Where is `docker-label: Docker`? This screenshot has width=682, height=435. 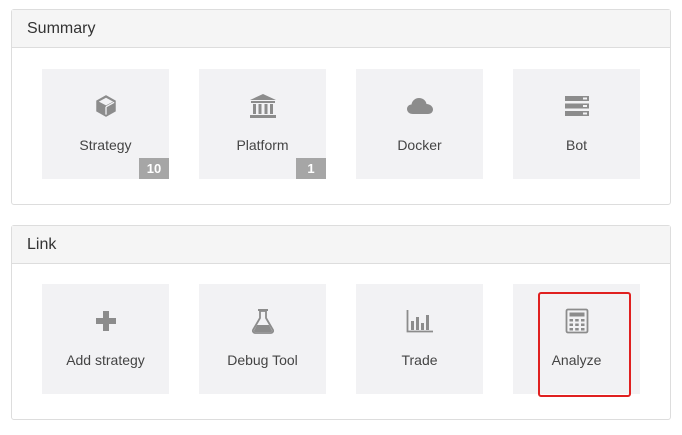 docker-label: Docker is located at coordinates (419, 145).